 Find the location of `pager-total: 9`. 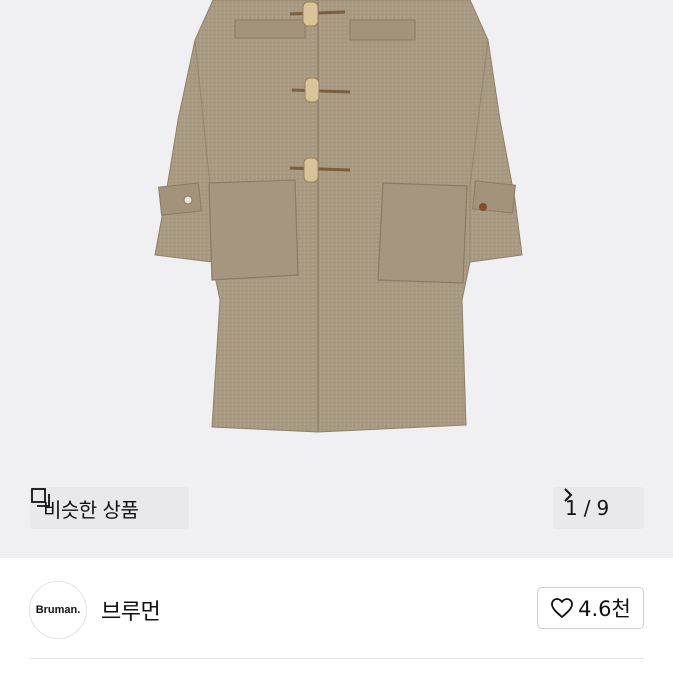

pager-total: 9 is located at coordinates (603, 508).